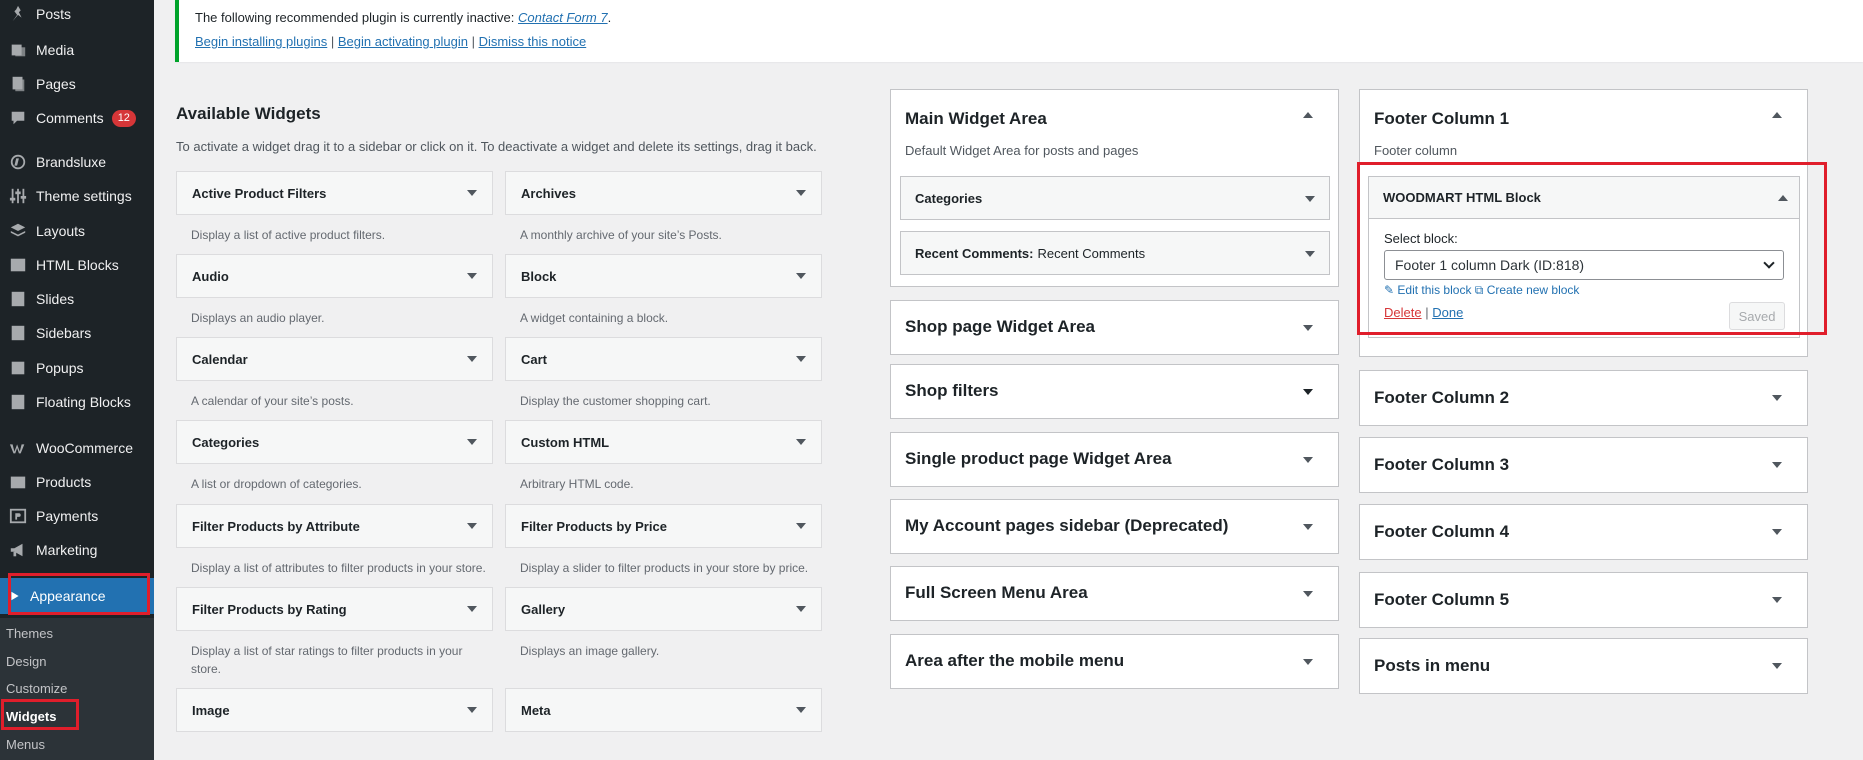  What do you see at coordinates (1583, 666) in the screenshot?
I see `sidebar-area: Posts in menu` at bounding box center [1583, 666].